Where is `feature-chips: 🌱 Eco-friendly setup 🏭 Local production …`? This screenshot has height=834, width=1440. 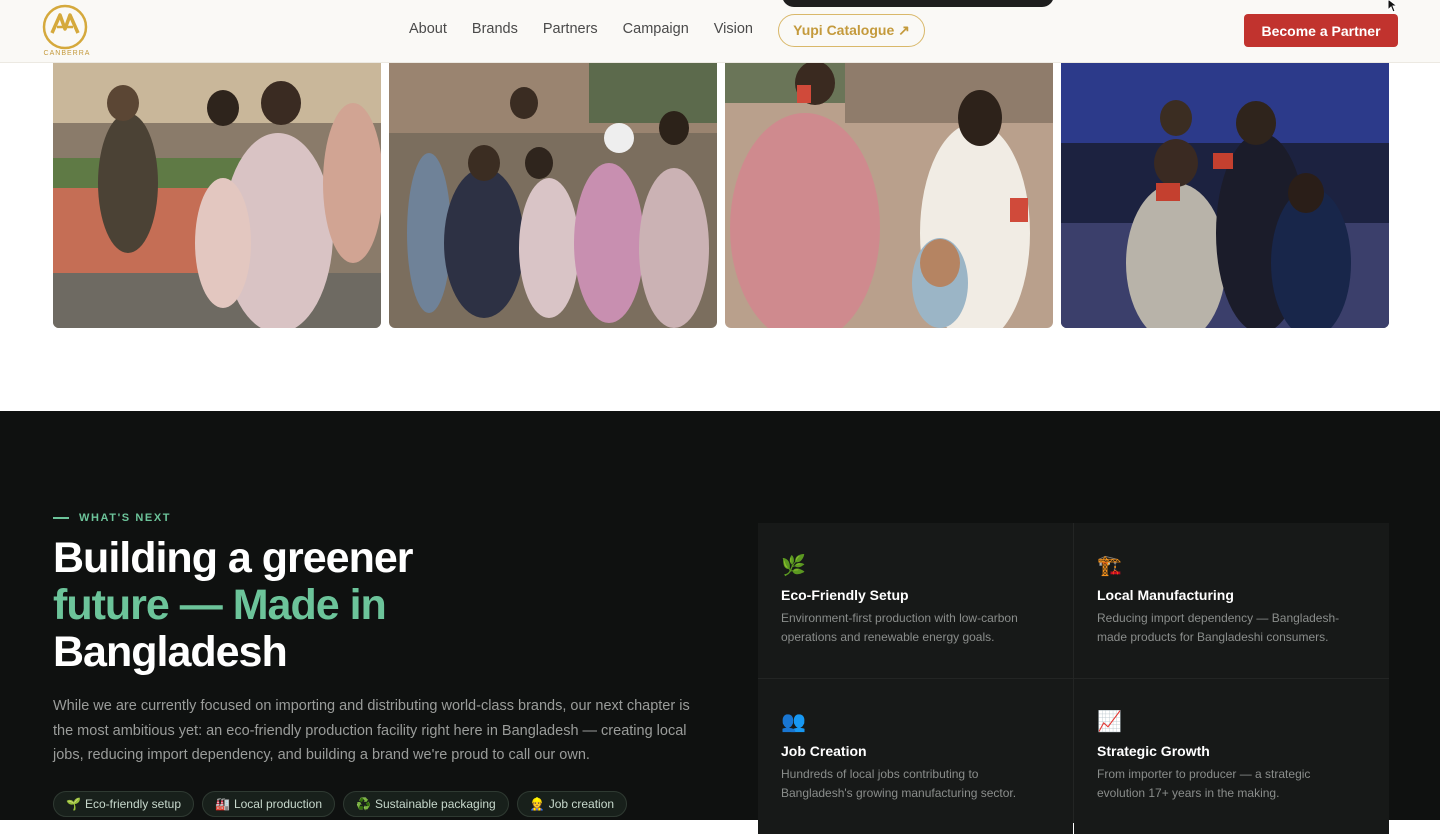 feature-chips: 🌱 Eco-friendly setup 🏭 Local production … is located at coordinates (340, 804).